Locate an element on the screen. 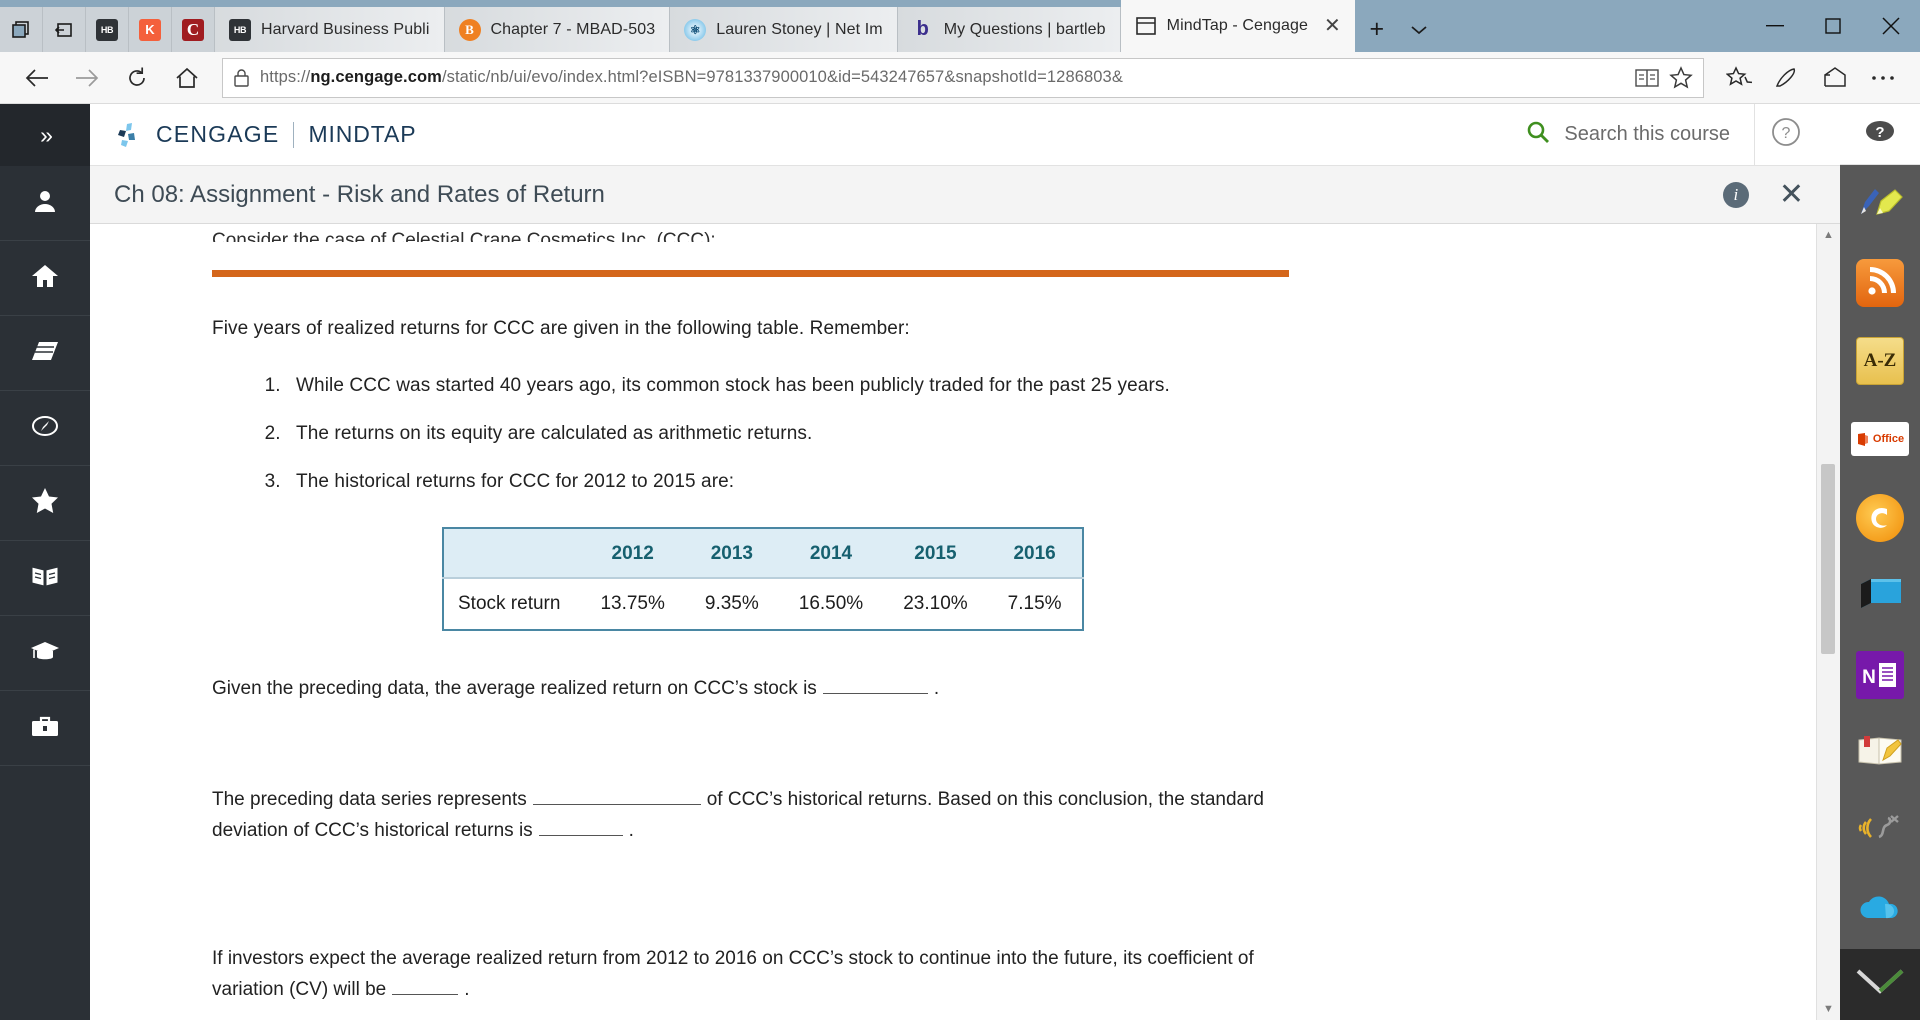  dock-item-audio-read is located at coordinates (1880, 831).